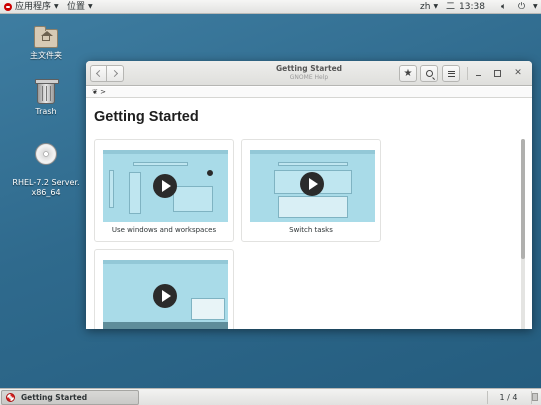 This screenshot has width=541, height=405. I want to click on help-home-icon: ❦, so click(95, 92).